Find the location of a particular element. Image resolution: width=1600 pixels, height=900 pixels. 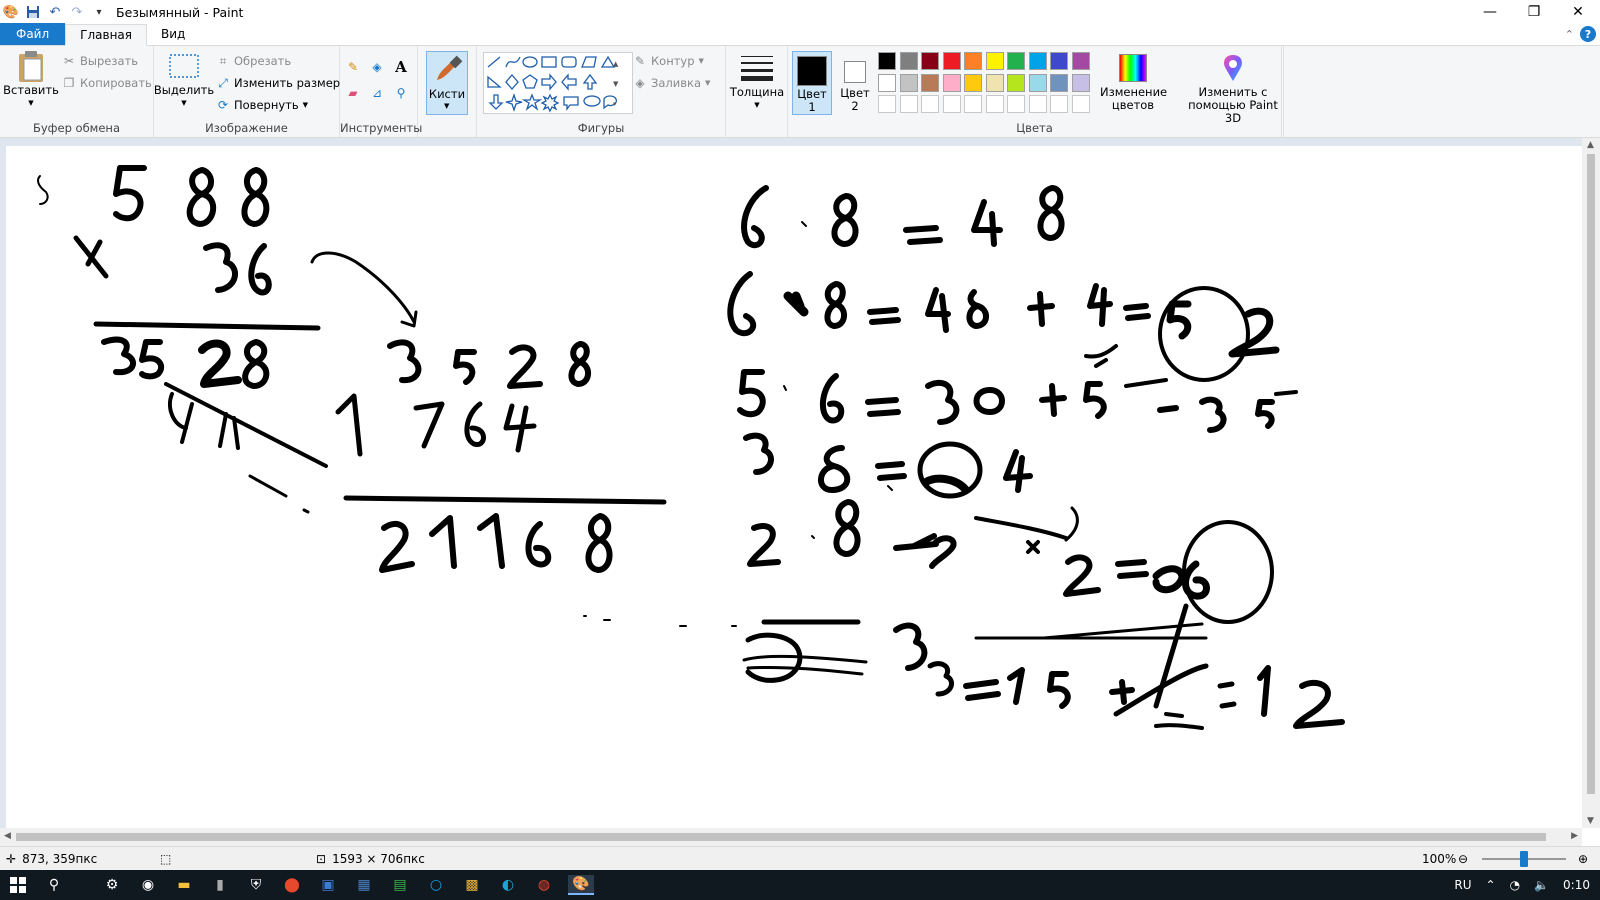

edge-browser-icon: ◐ is located at coordinates (508, 885).